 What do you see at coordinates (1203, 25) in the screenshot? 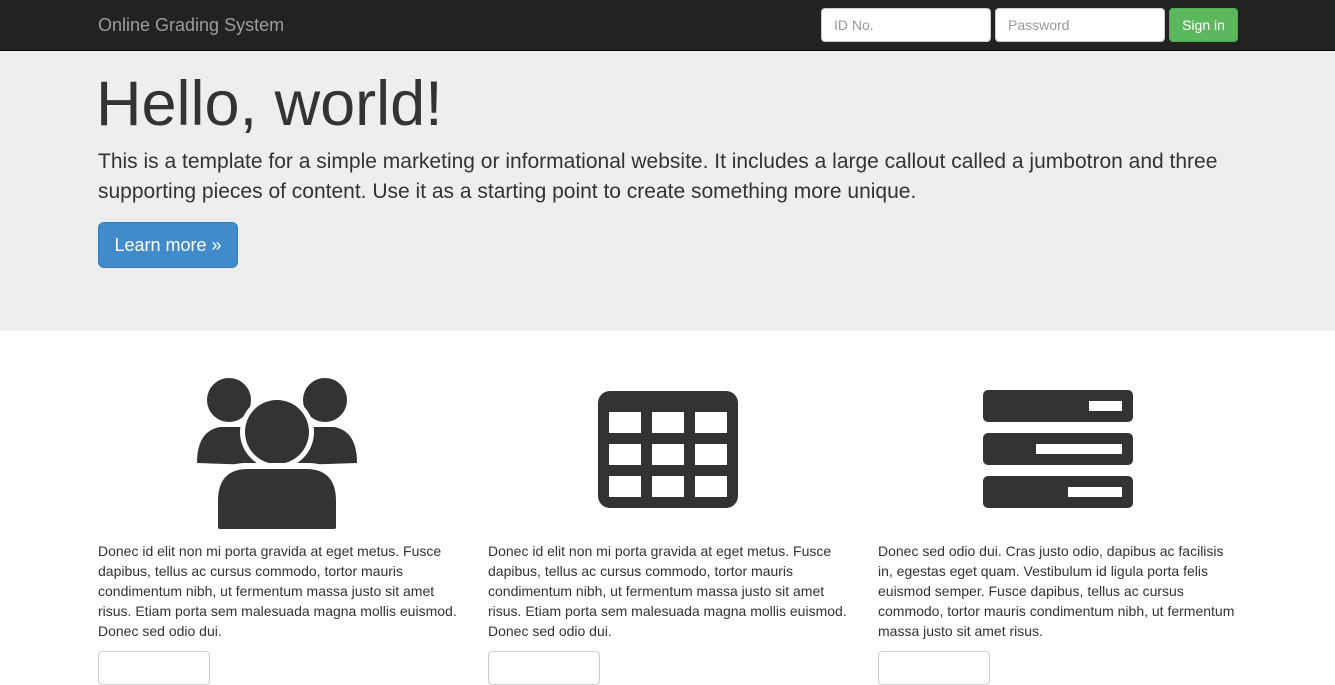
I see `sign-in-button: Sign in` at bounding box center [1203, 25].